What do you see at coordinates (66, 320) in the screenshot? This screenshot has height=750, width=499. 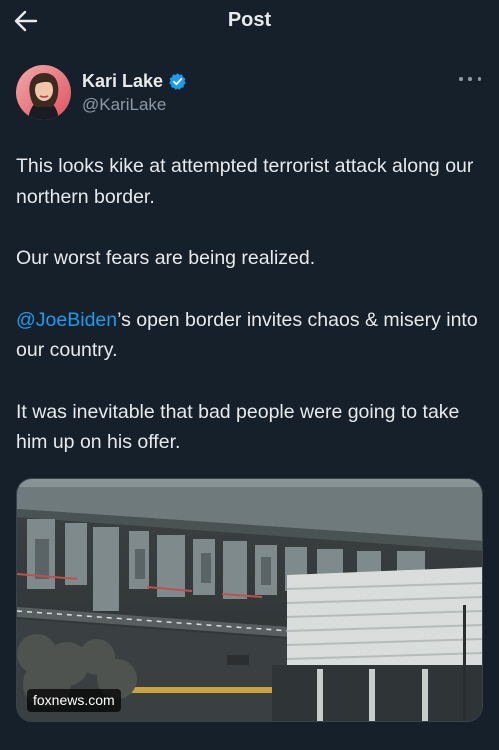 I see `mention-link: @JoeBiden` at bounding box center [66, 320].